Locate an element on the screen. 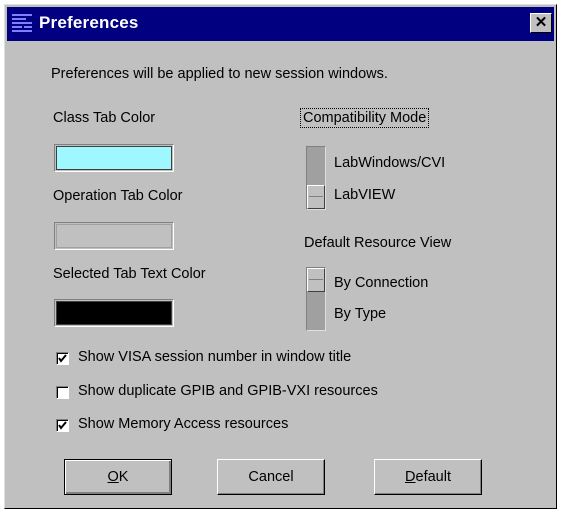 This screenshot has width=561, height=513. close-button: ✕ is located at coordinates (541, 23).